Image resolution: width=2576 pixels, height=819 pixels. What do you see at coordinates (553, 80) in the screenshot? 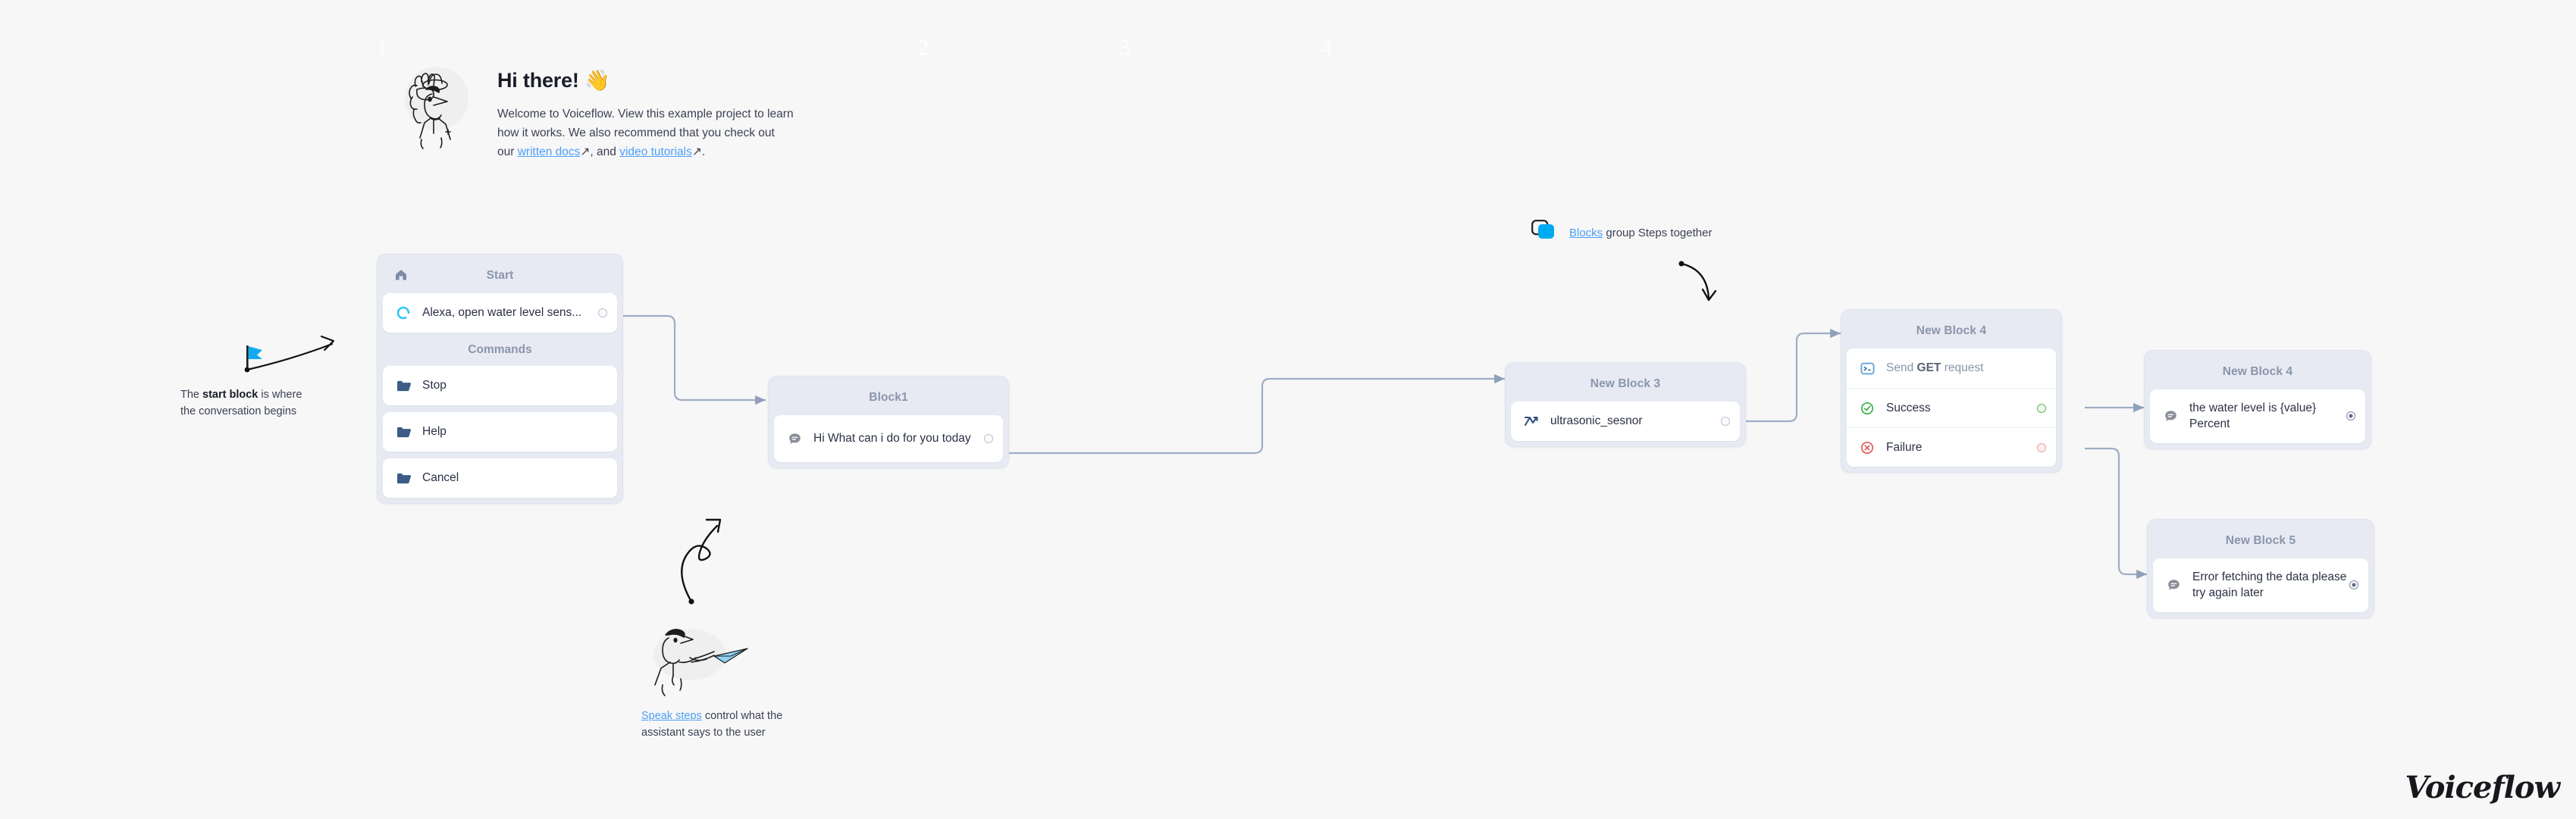
I see `page-title: Hi there! 👋` at bounding box center [553, 80].